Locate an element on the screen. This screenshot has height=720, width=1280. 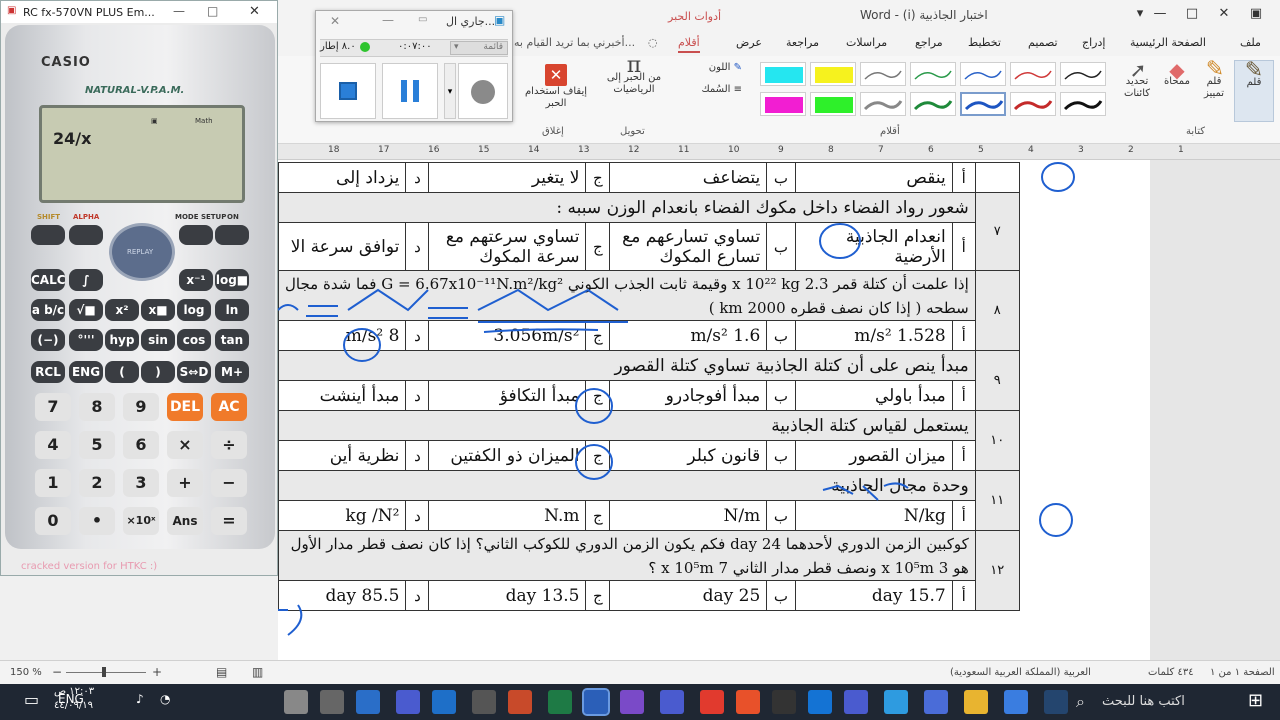
key-7: 7 is located at coordinates (53, 407).